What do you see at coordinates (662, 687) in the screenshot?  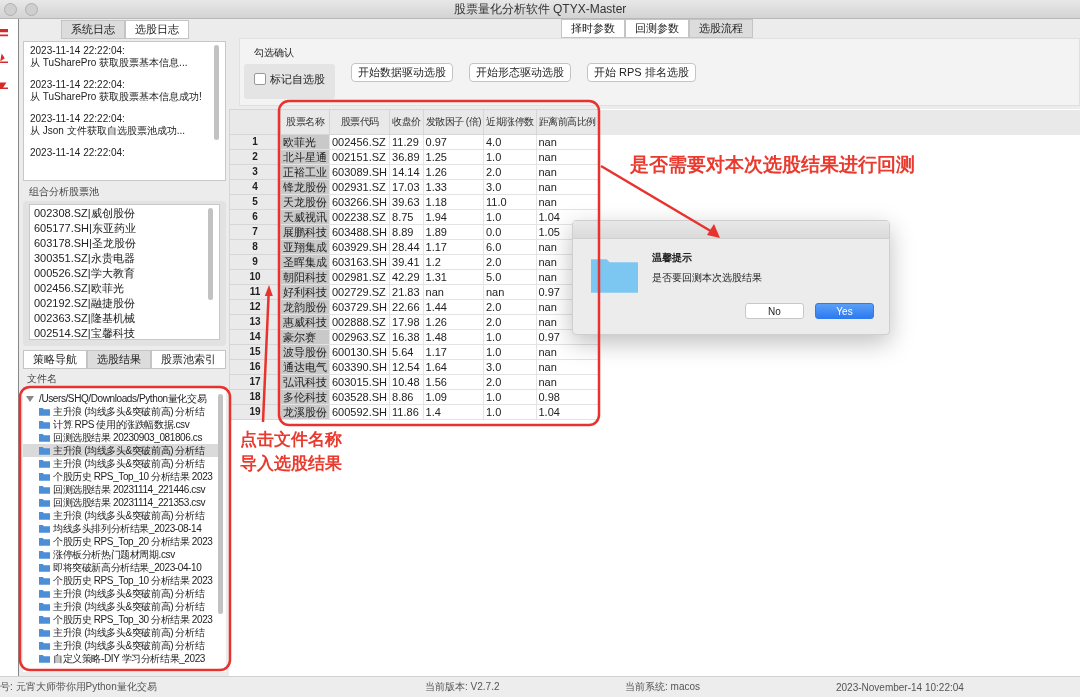 I see `status-text: 当前系统: macos` at bounding box center [662, 687].